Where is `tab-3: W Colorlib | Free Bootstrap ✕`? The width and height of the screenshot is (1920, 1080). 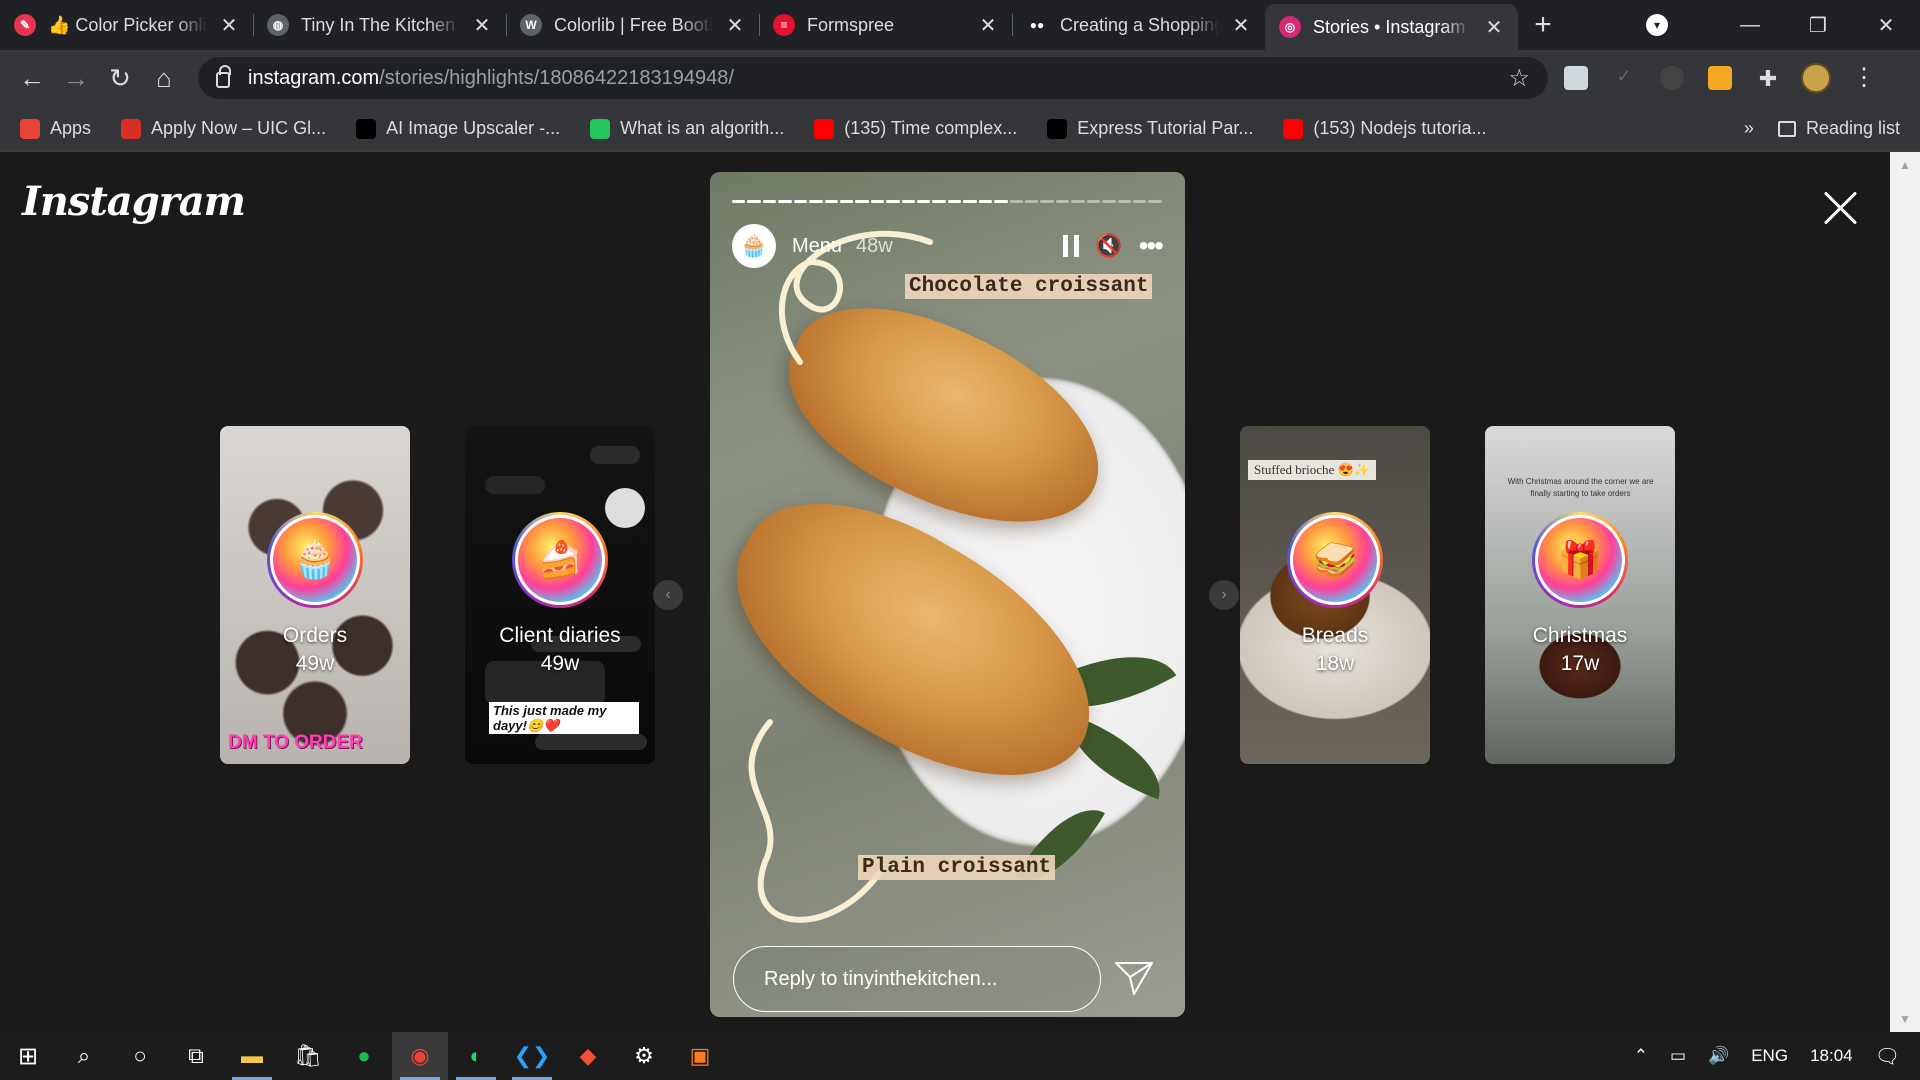
tab-3: W Colorlib | Free Bootstrap ✕ is located at coordinates (632, 25).